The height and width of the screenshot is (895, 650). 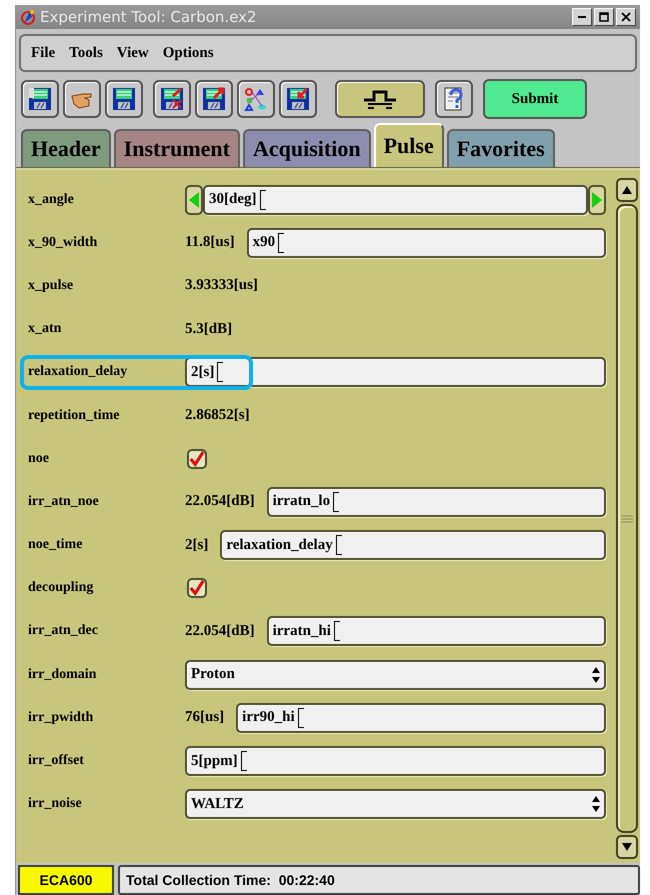 I want to click on input-field: irratn_hi, so click(x=436, y=631).